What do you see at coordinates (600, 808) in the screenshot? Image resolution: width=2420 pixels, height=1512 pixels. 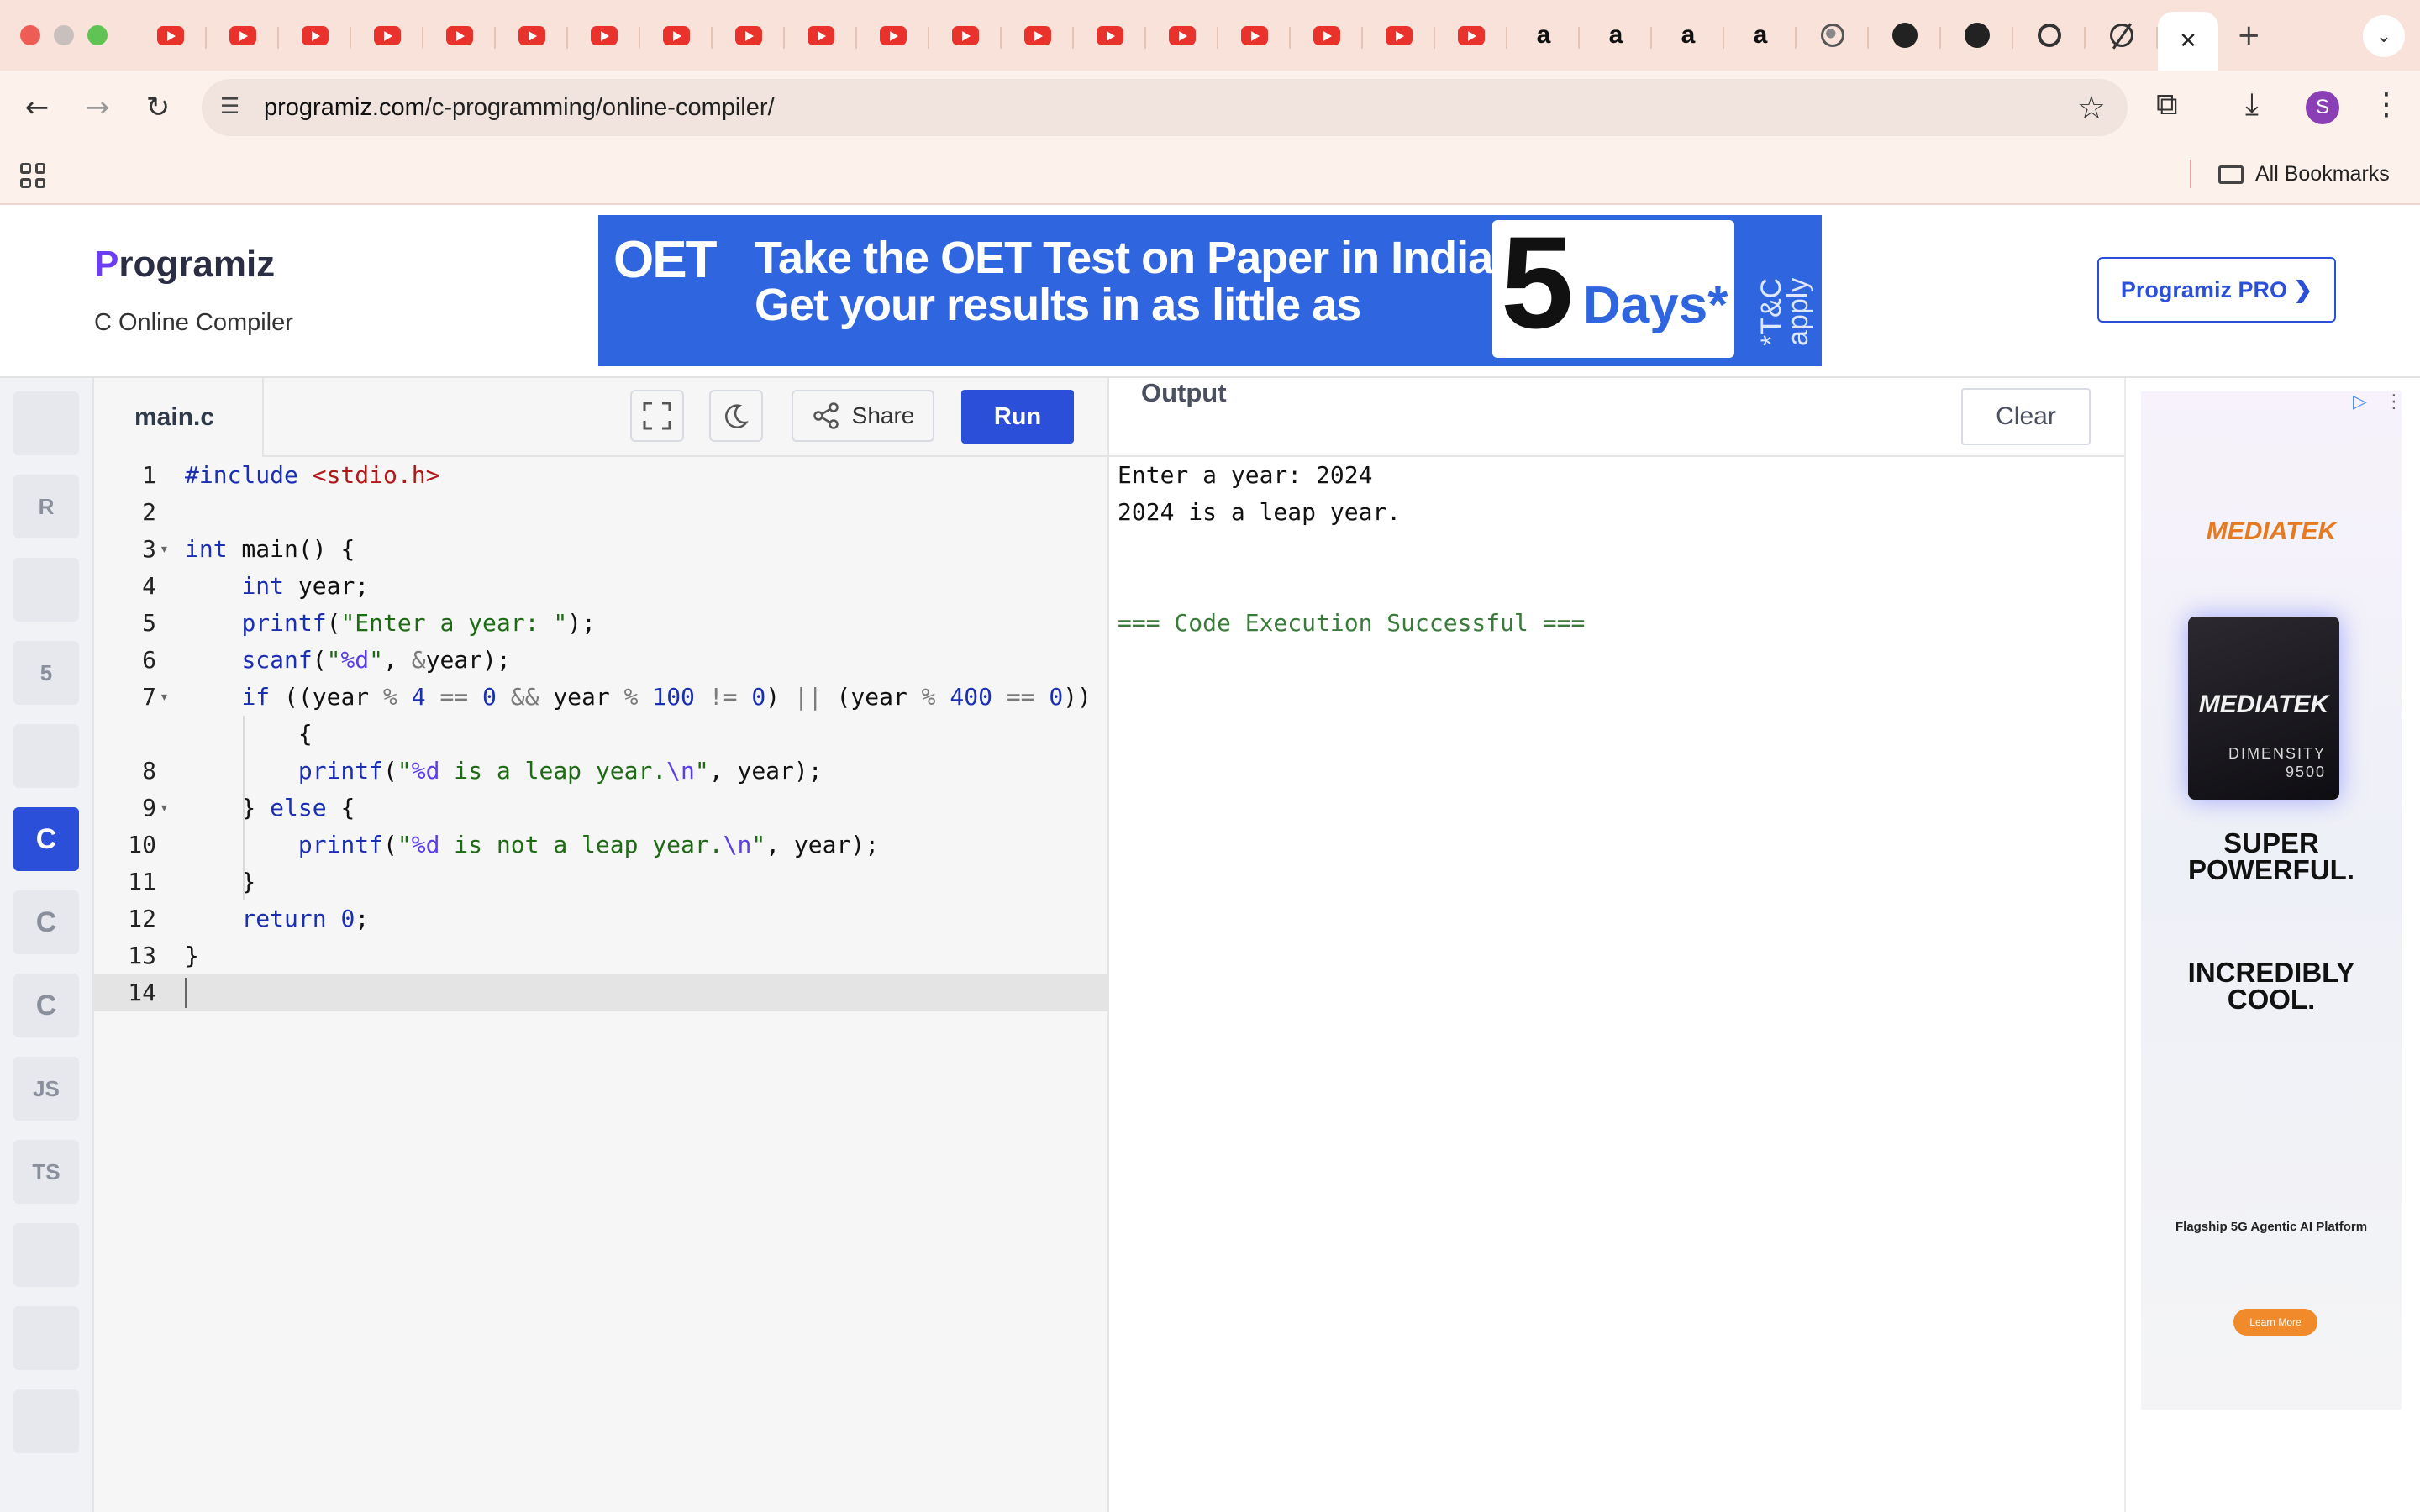 I see `code-line: 9 ▾ } else {` at bounding box center [600, 808].